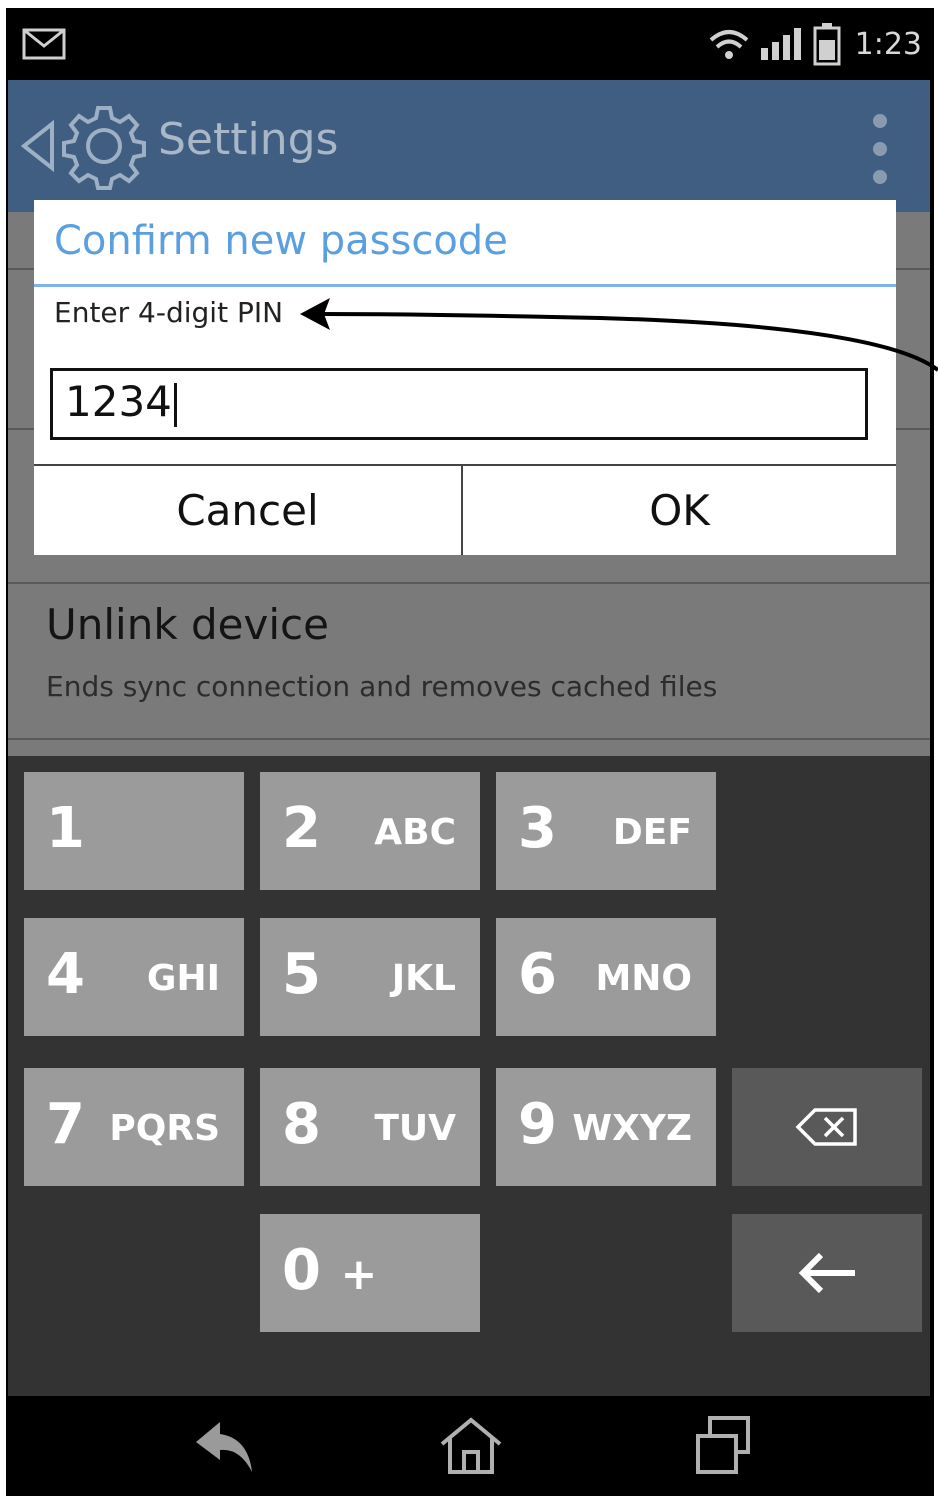 Image resolution: width=938 pixels, height=1501 pixels. I want to click on enter-arrow-icon, so click(826, 1273).